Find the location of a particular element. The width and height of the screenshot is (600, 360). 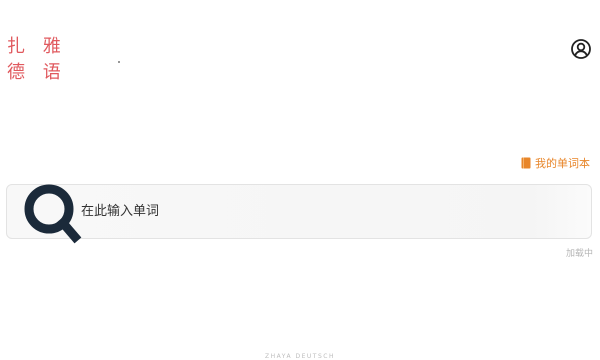

brand-logo: 扎 雅 德 语 is located at coordinates (37, 60).